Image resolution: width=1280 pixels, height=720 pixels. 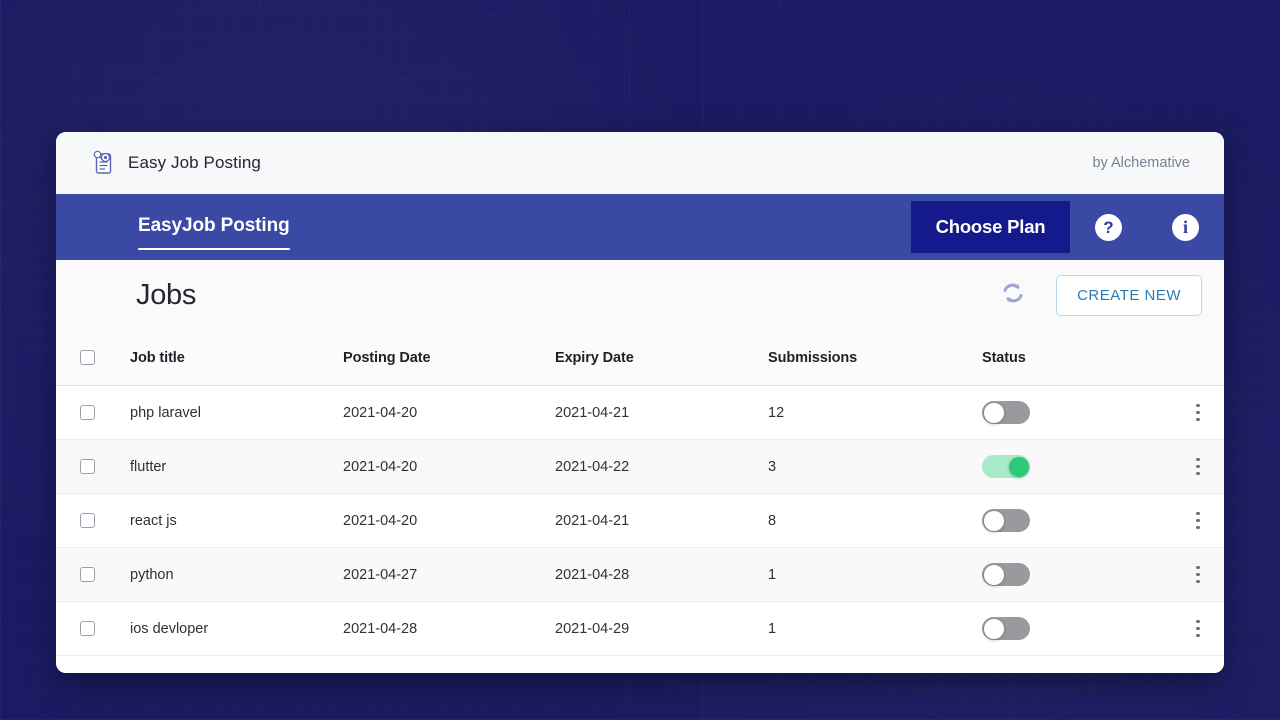 What do you see at coordinates (640, 163) in the screenshot?
I see `window-titlebar: Easy Job Posting by Alchemative` at bounding box center [640, 163].